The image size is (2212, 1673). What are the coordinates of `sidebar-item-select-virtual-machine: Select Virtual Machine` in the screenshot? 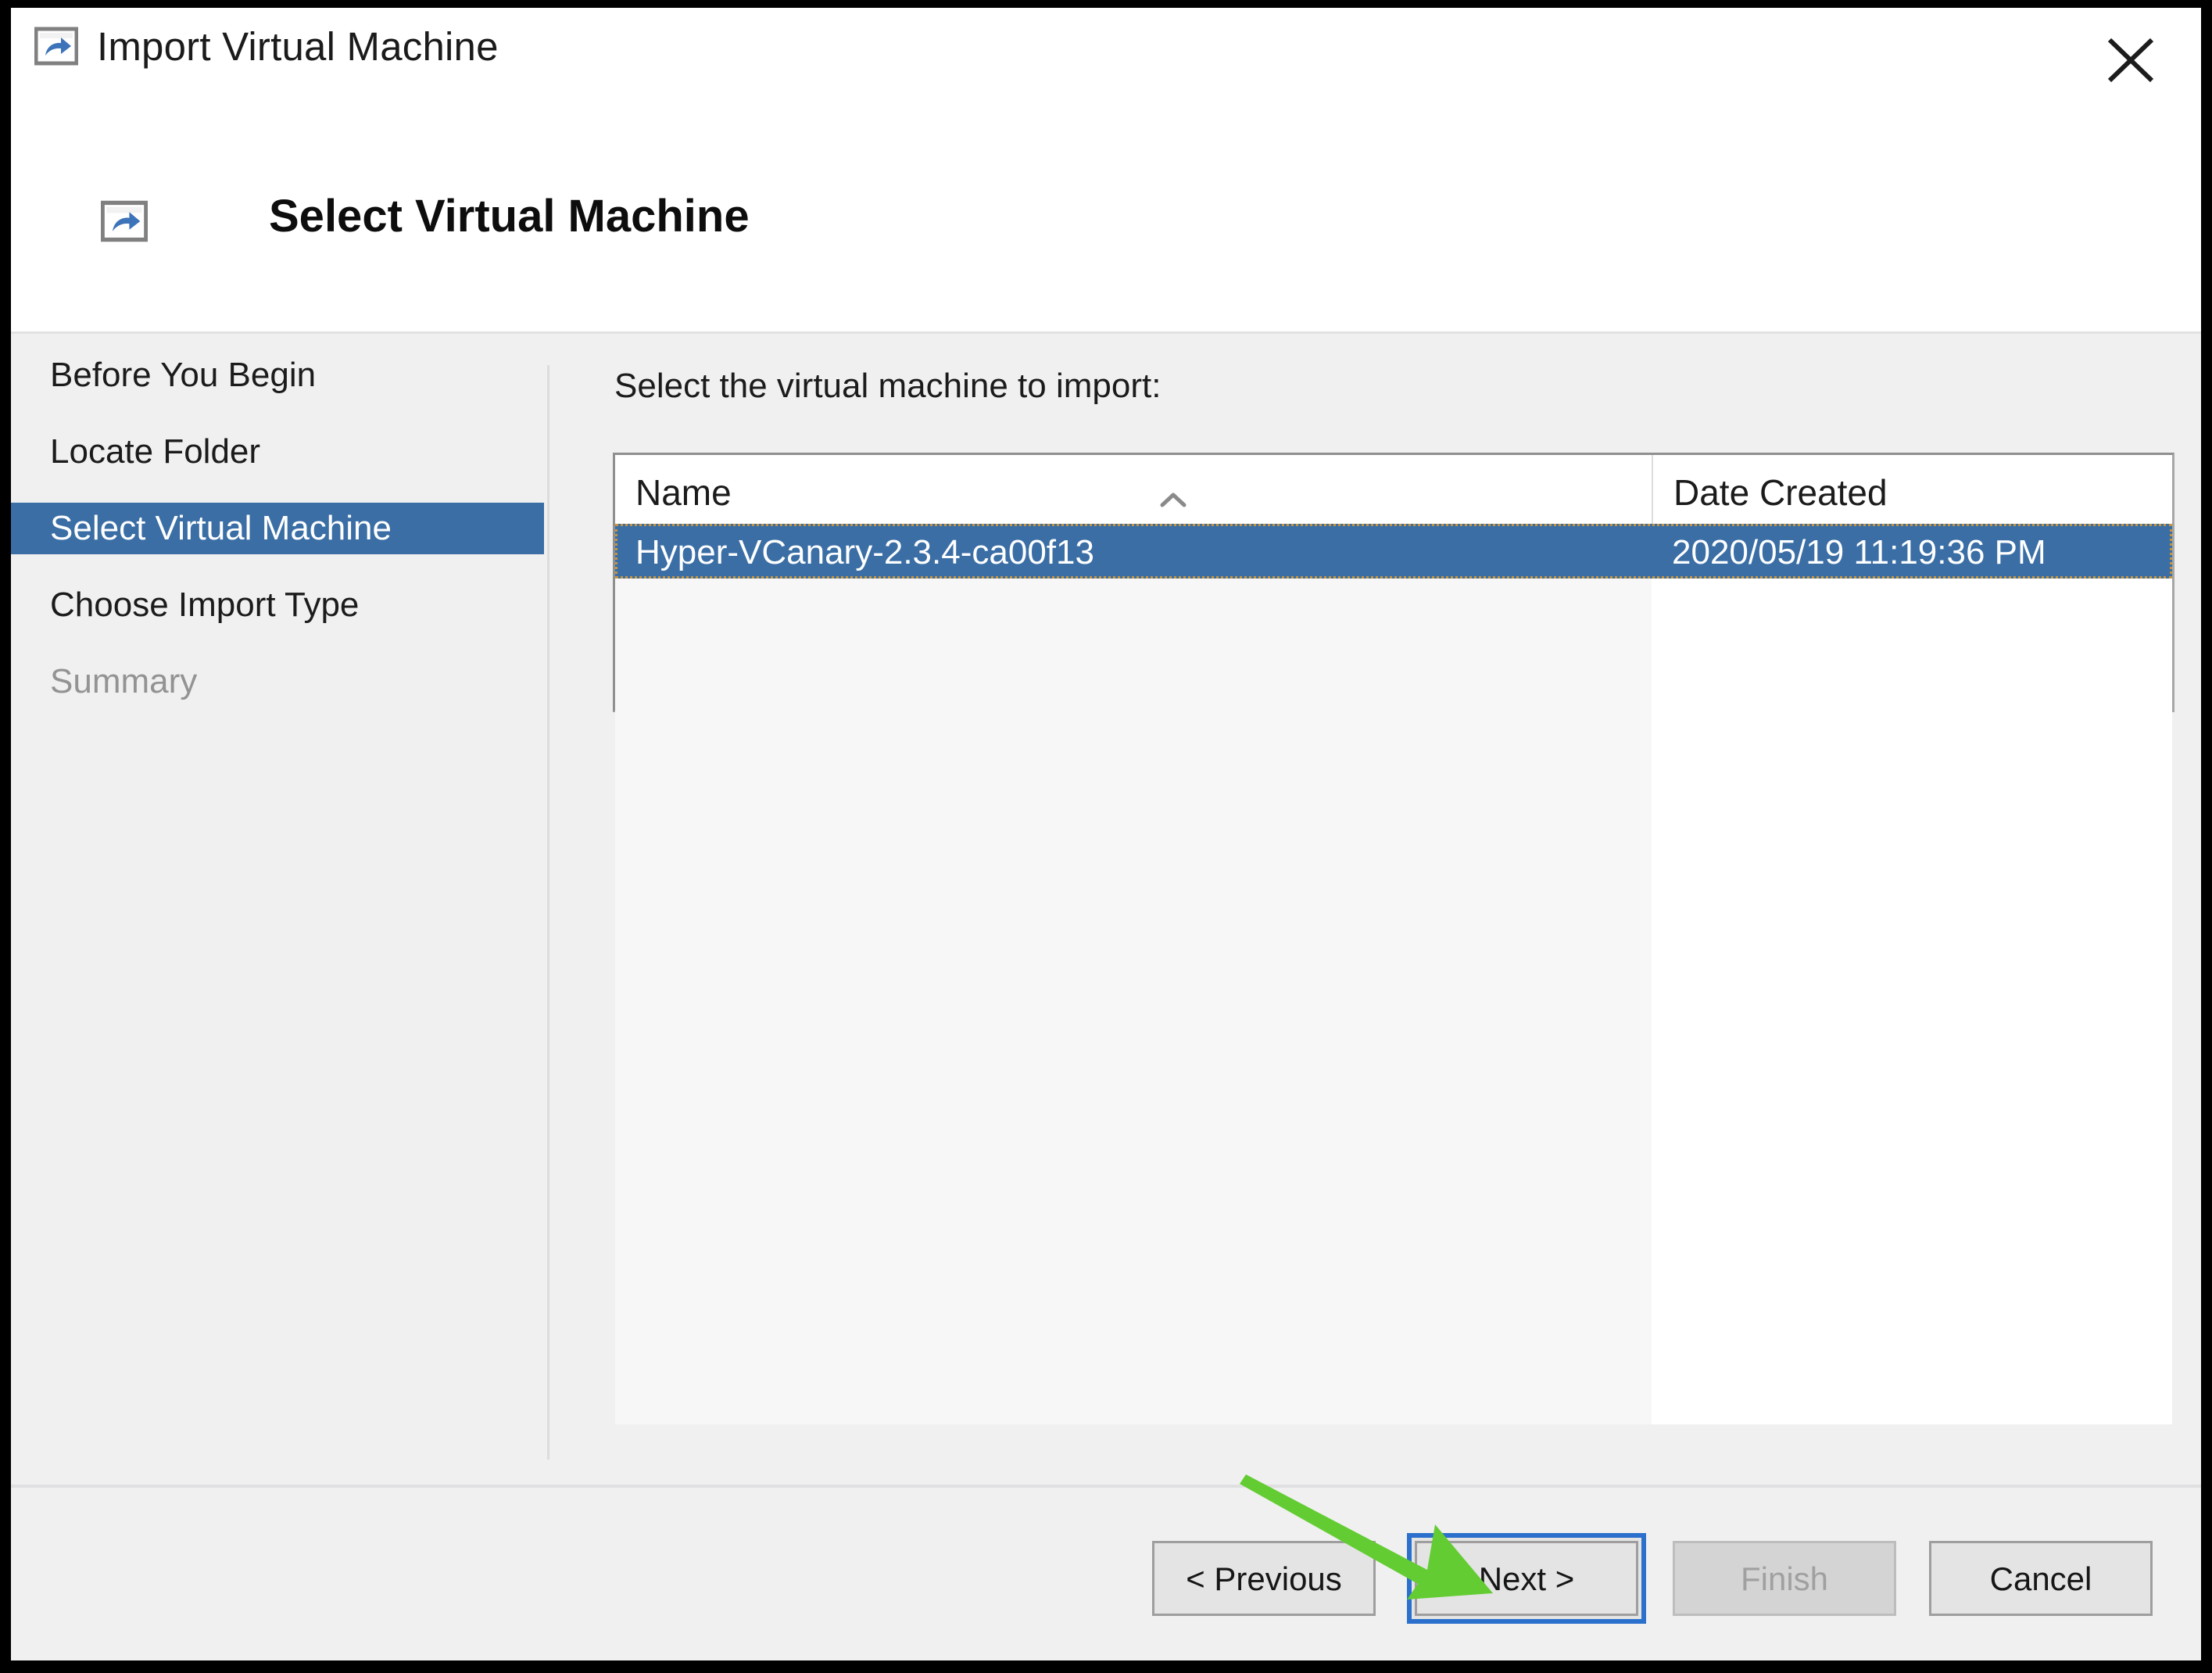 It's located at (277, 529).